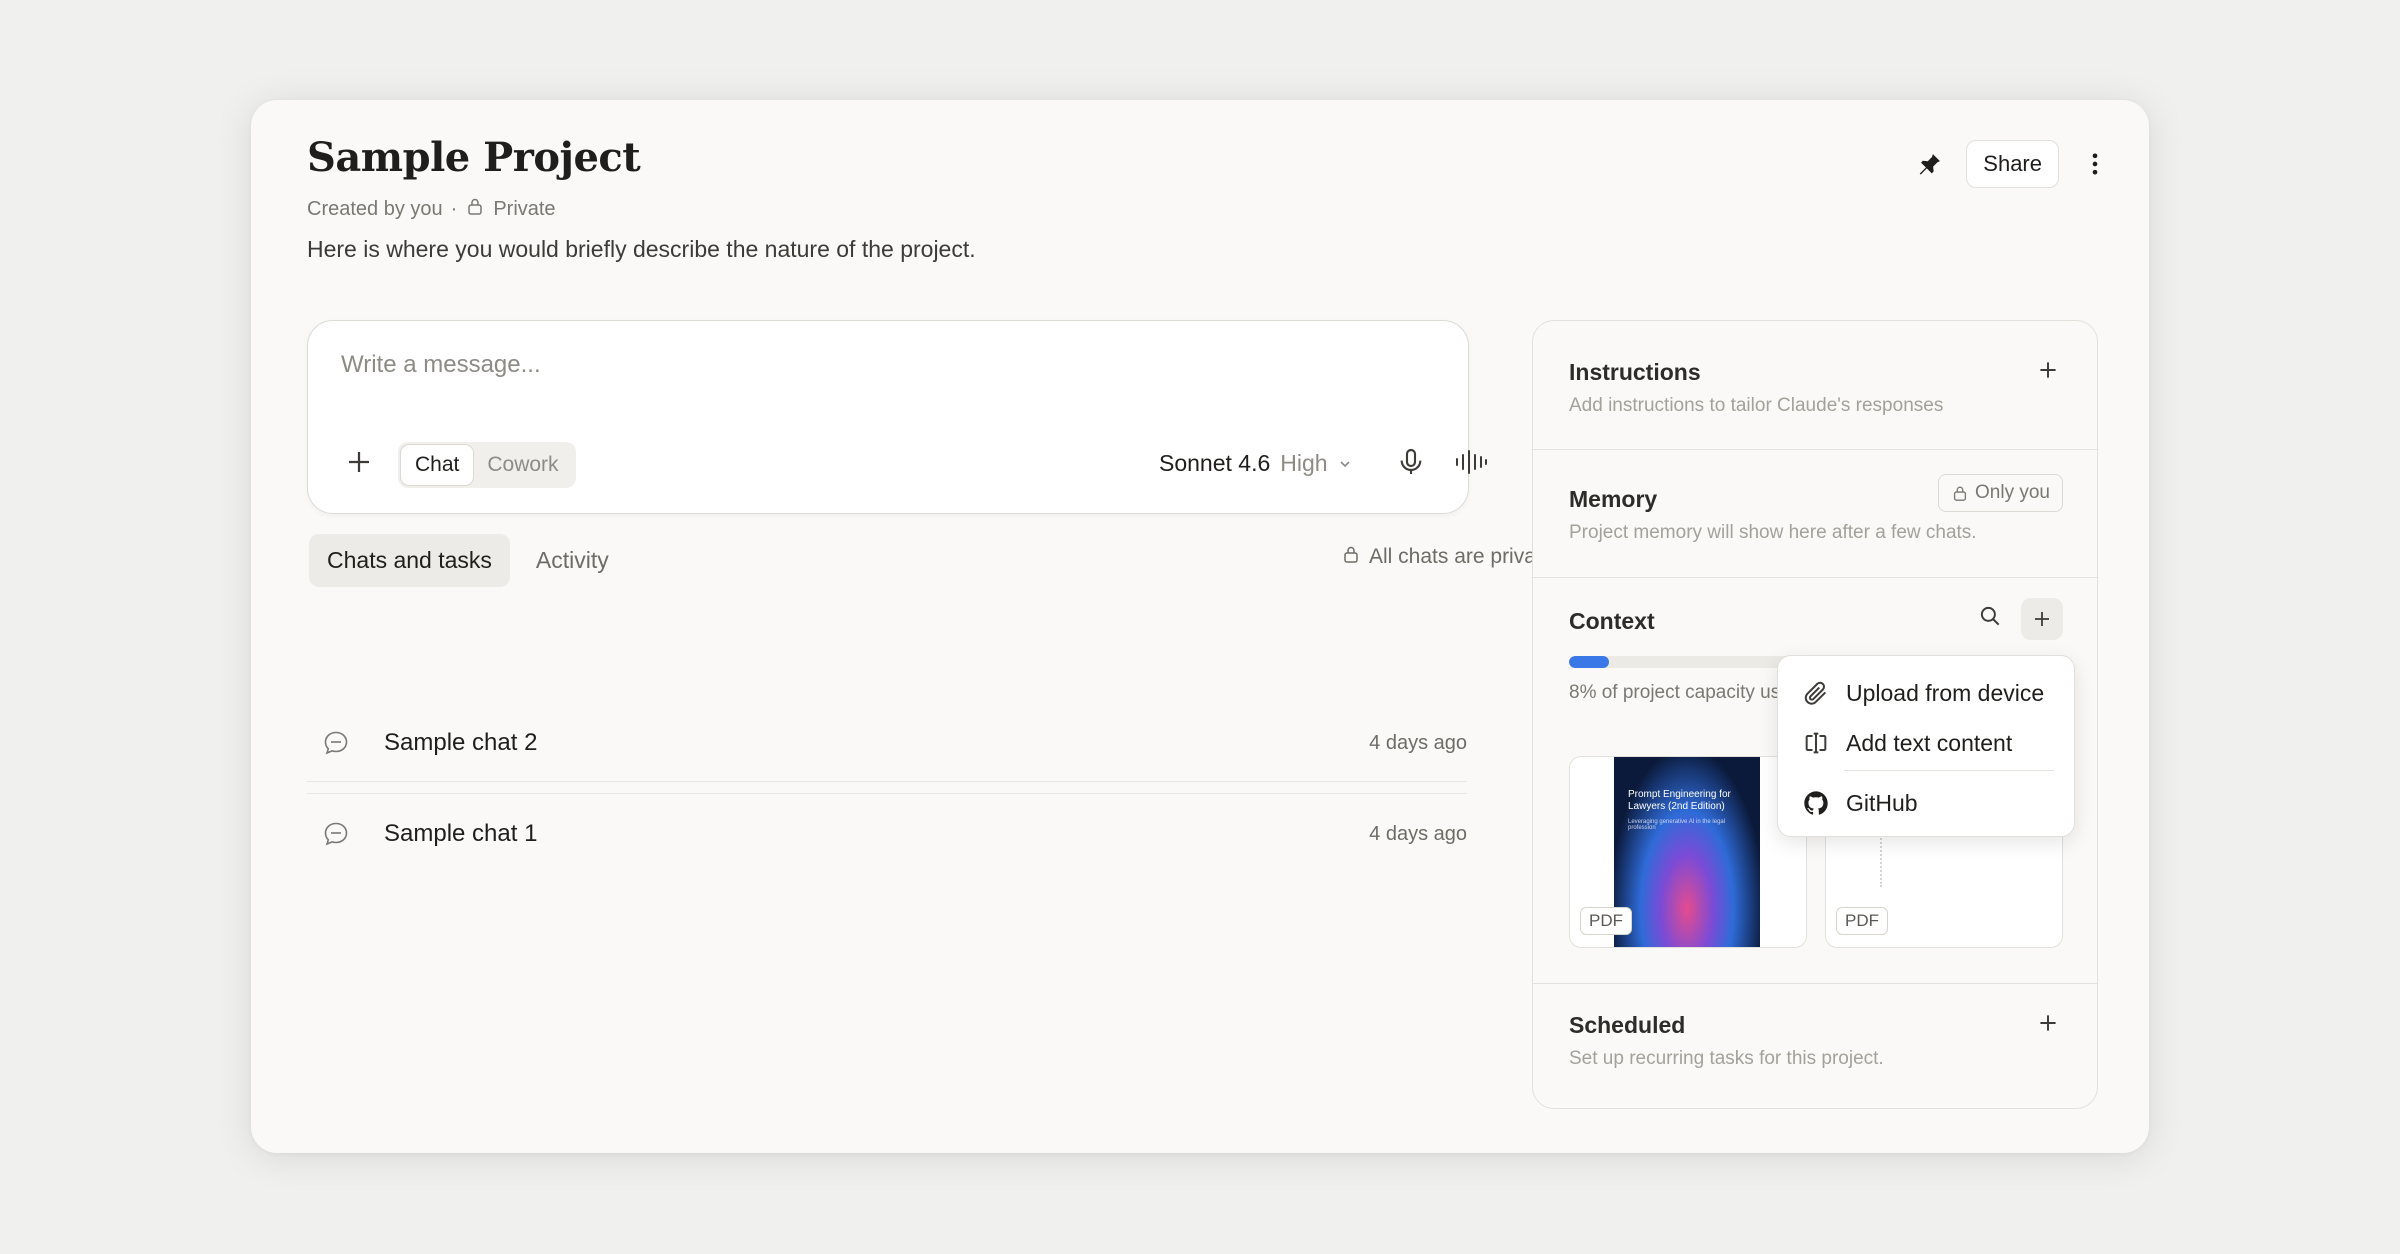 Image resolution: width=2400 pixels, height=1254 pixels. What do you see at coordinates (524, 209) in the screenshot?
I see `visibility-label: Private` at bounding box center [524, 209].